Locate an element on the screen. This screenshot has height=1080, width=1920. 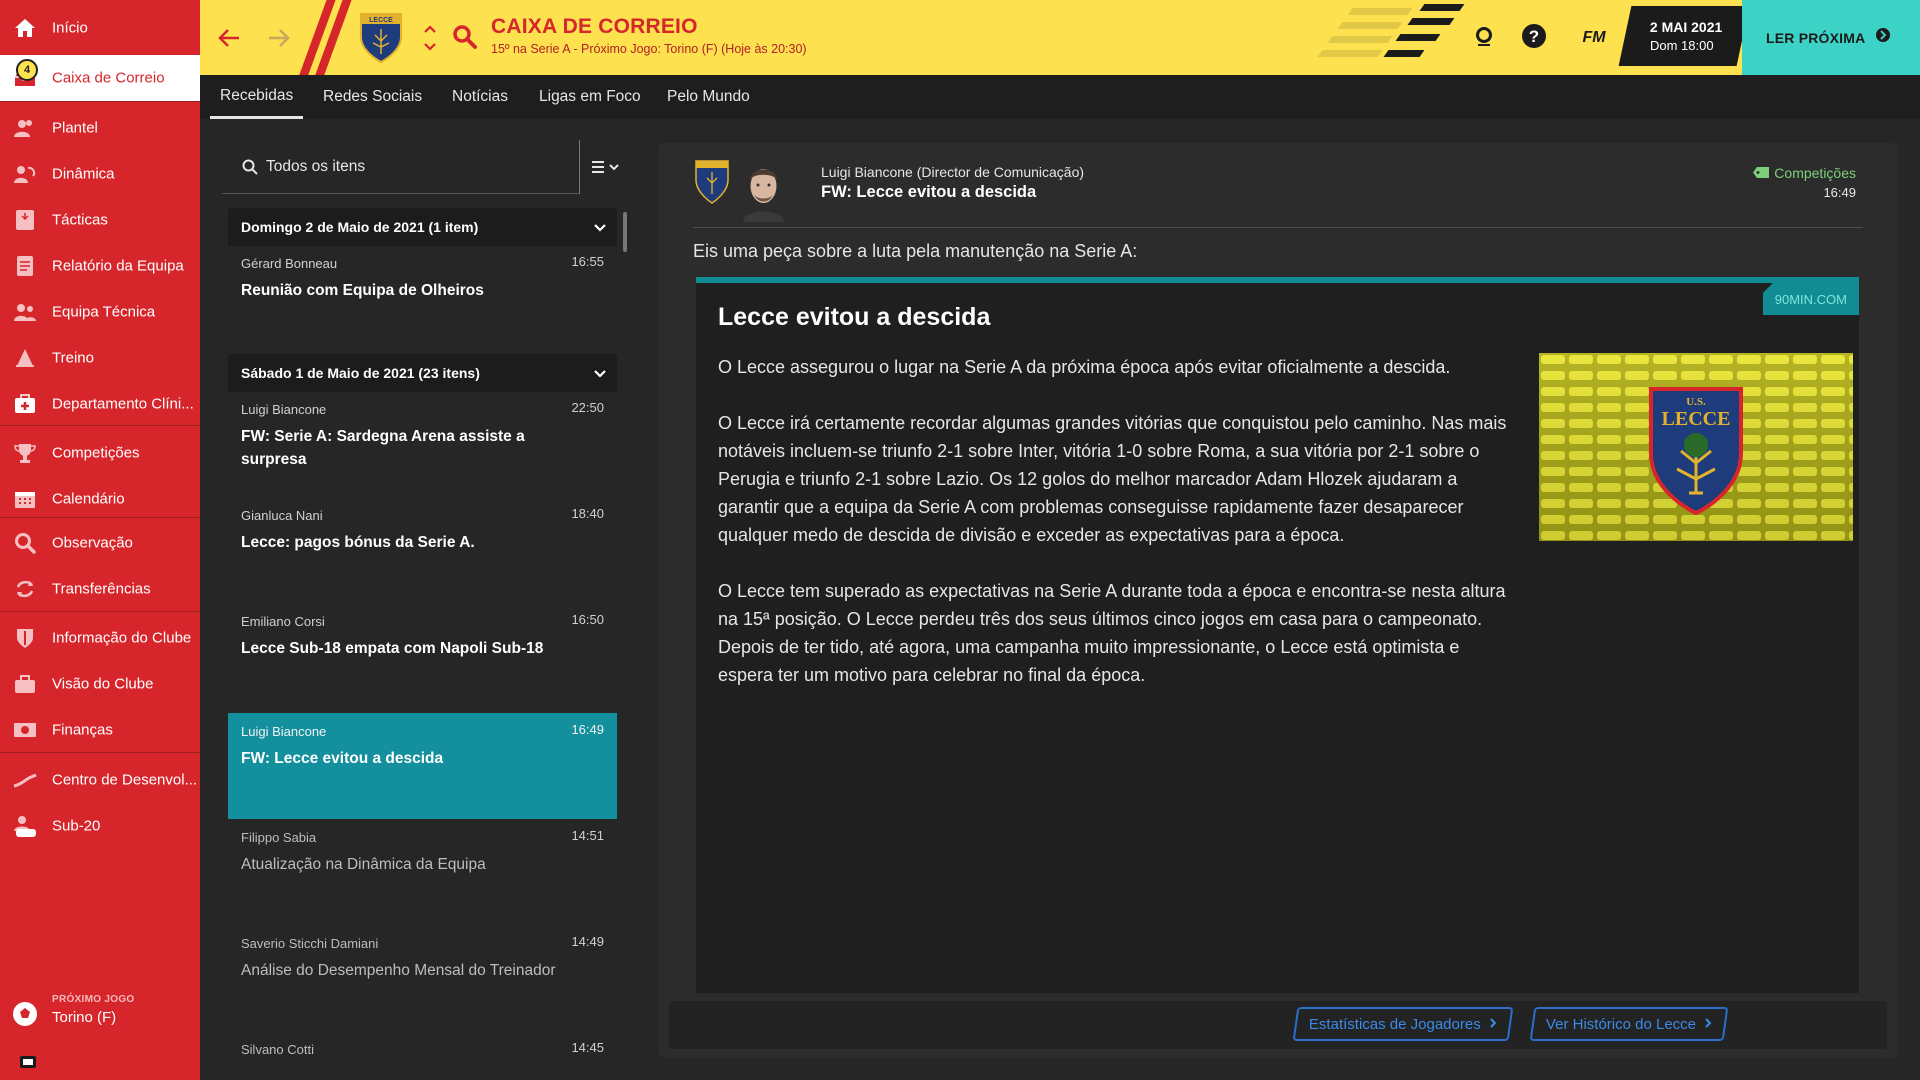
message-from: Luigi Biancone (Director de Comunicação) is located at coordinates (953, 172).